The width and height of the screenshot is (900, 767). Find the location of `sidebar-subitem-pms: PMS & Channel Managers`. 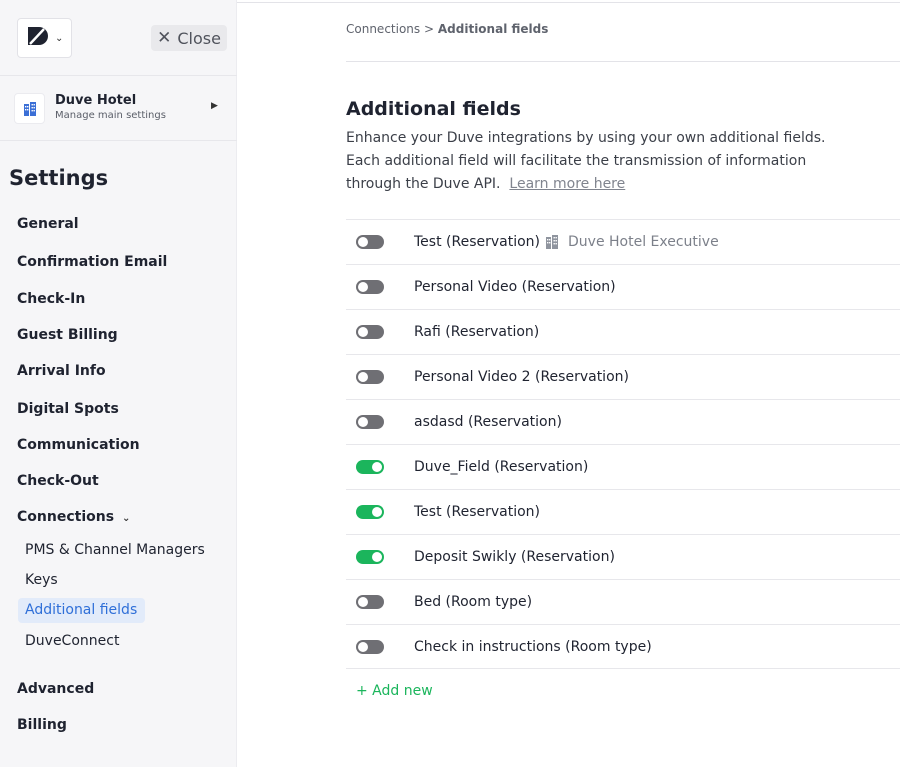

sidebar-subitem-pms: PMS & Channel Managers is located at coordinates (115, 550).